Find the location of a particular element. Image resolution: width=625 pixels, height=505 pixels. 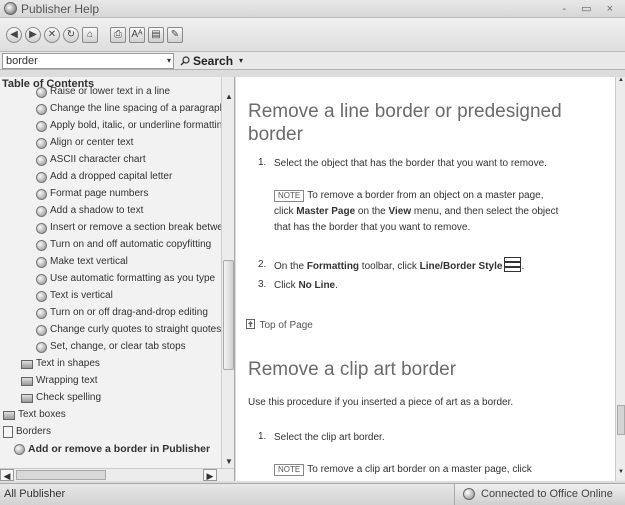

title-bar: Publisher Help - ▭ × is located at coordinates (312, 9).